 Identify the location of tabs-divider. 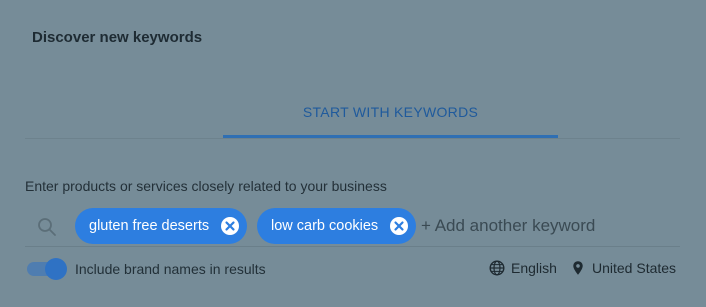
(352, 138).